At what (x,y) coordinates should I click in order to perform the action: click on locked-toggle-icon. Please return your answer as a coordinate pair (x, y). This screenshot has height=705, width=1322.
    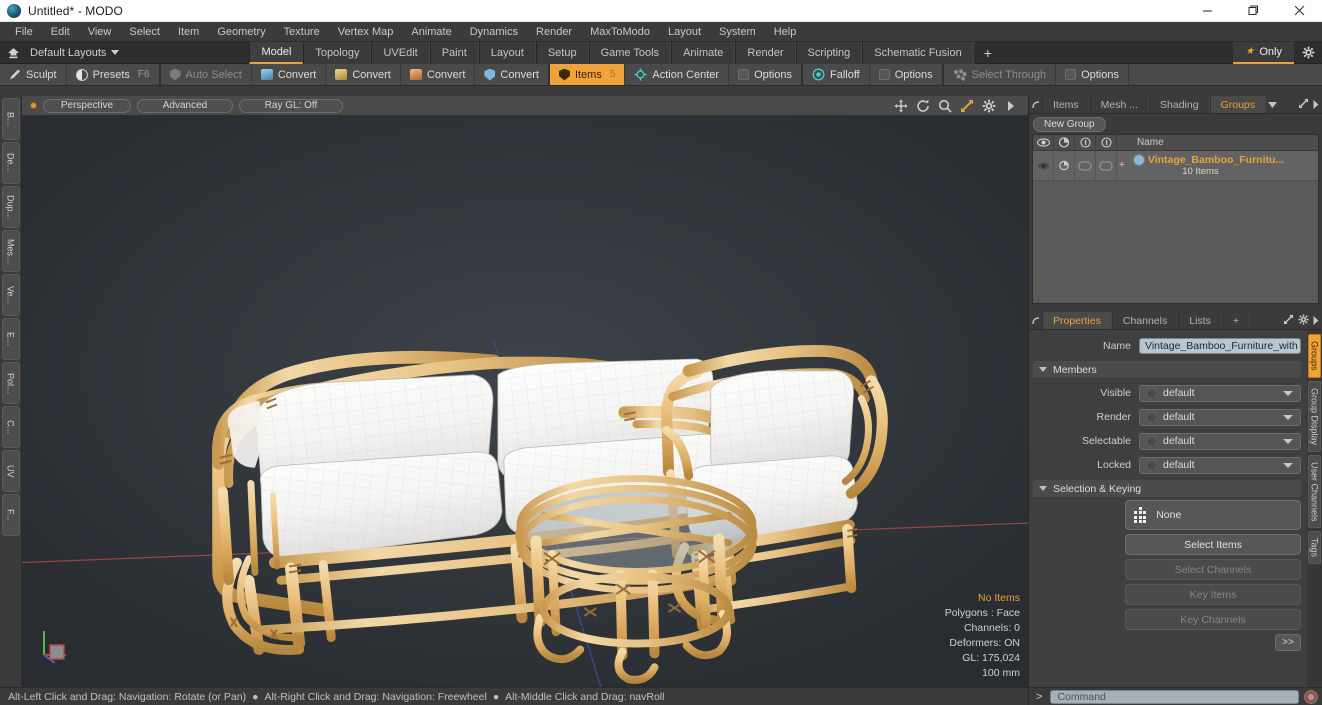
    Looking at the image, I should click on (1151, 465).